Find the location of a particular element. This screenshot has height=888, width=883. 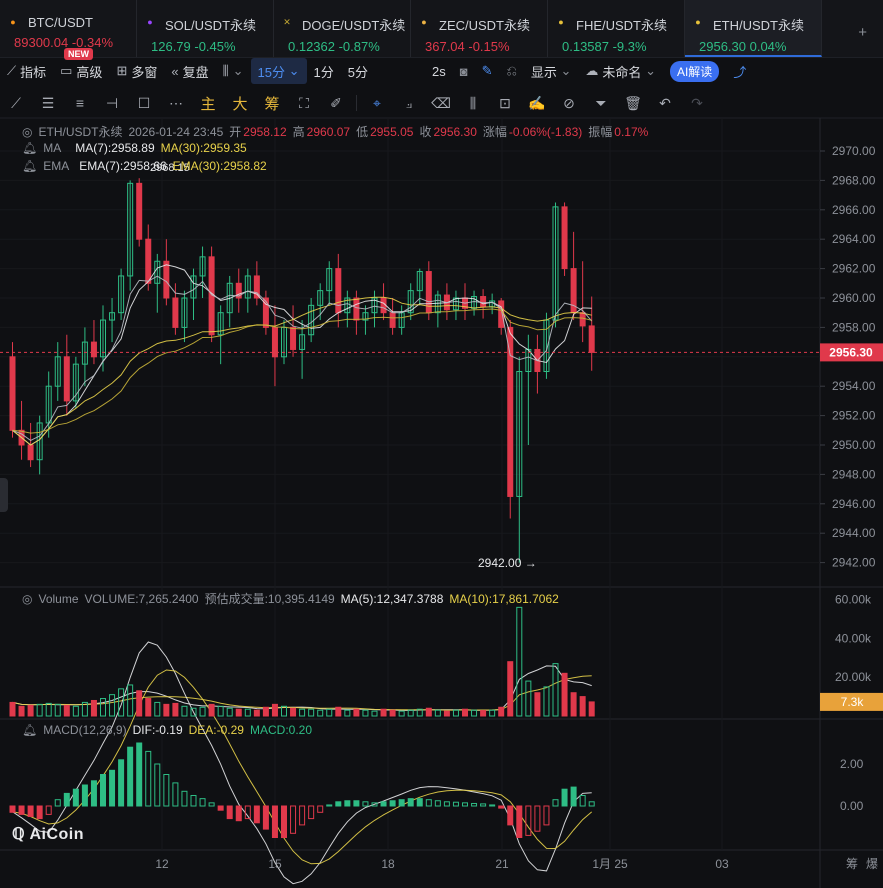

volume-ma10: MA(10):17,861.7062 is located at coordinates (504, 599).